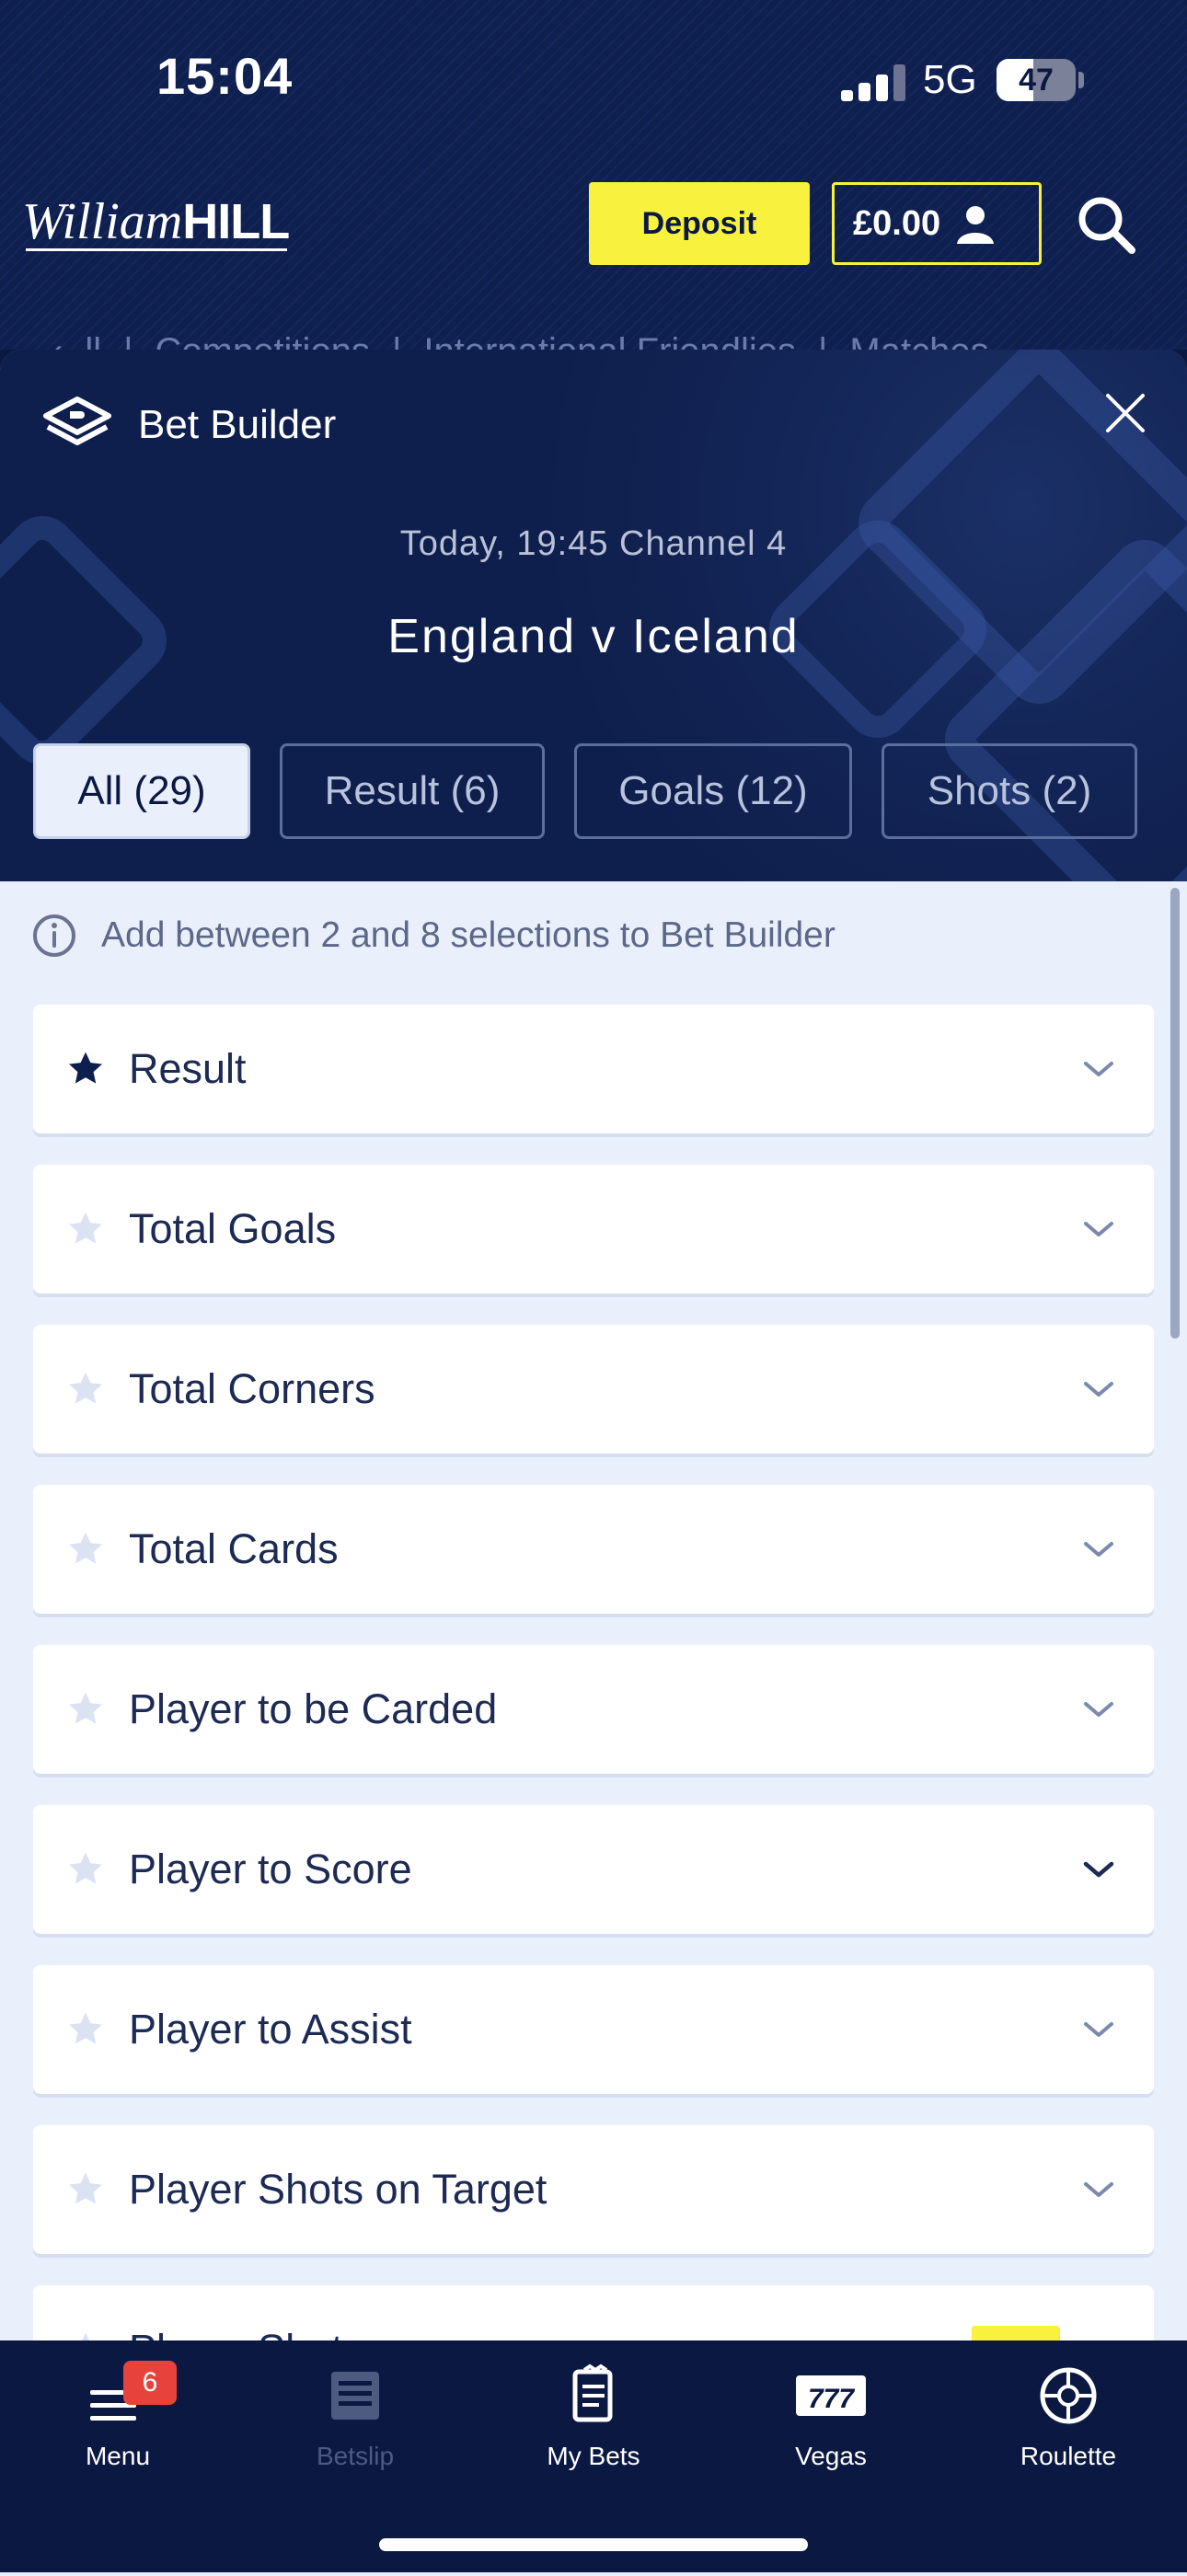  I want to click on match-time: Today, 19:45 Channel 4, so click(593, 543).